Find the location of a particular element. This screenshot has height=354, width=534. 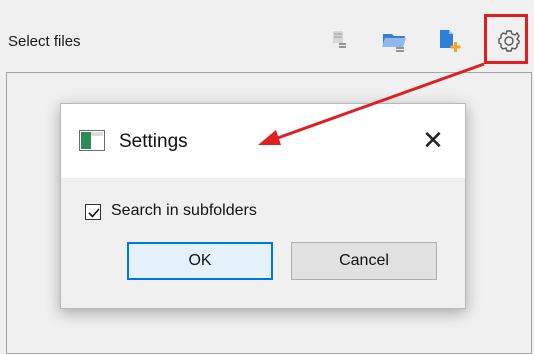

close-icon: ✕ is located at coordinates (433, 140).